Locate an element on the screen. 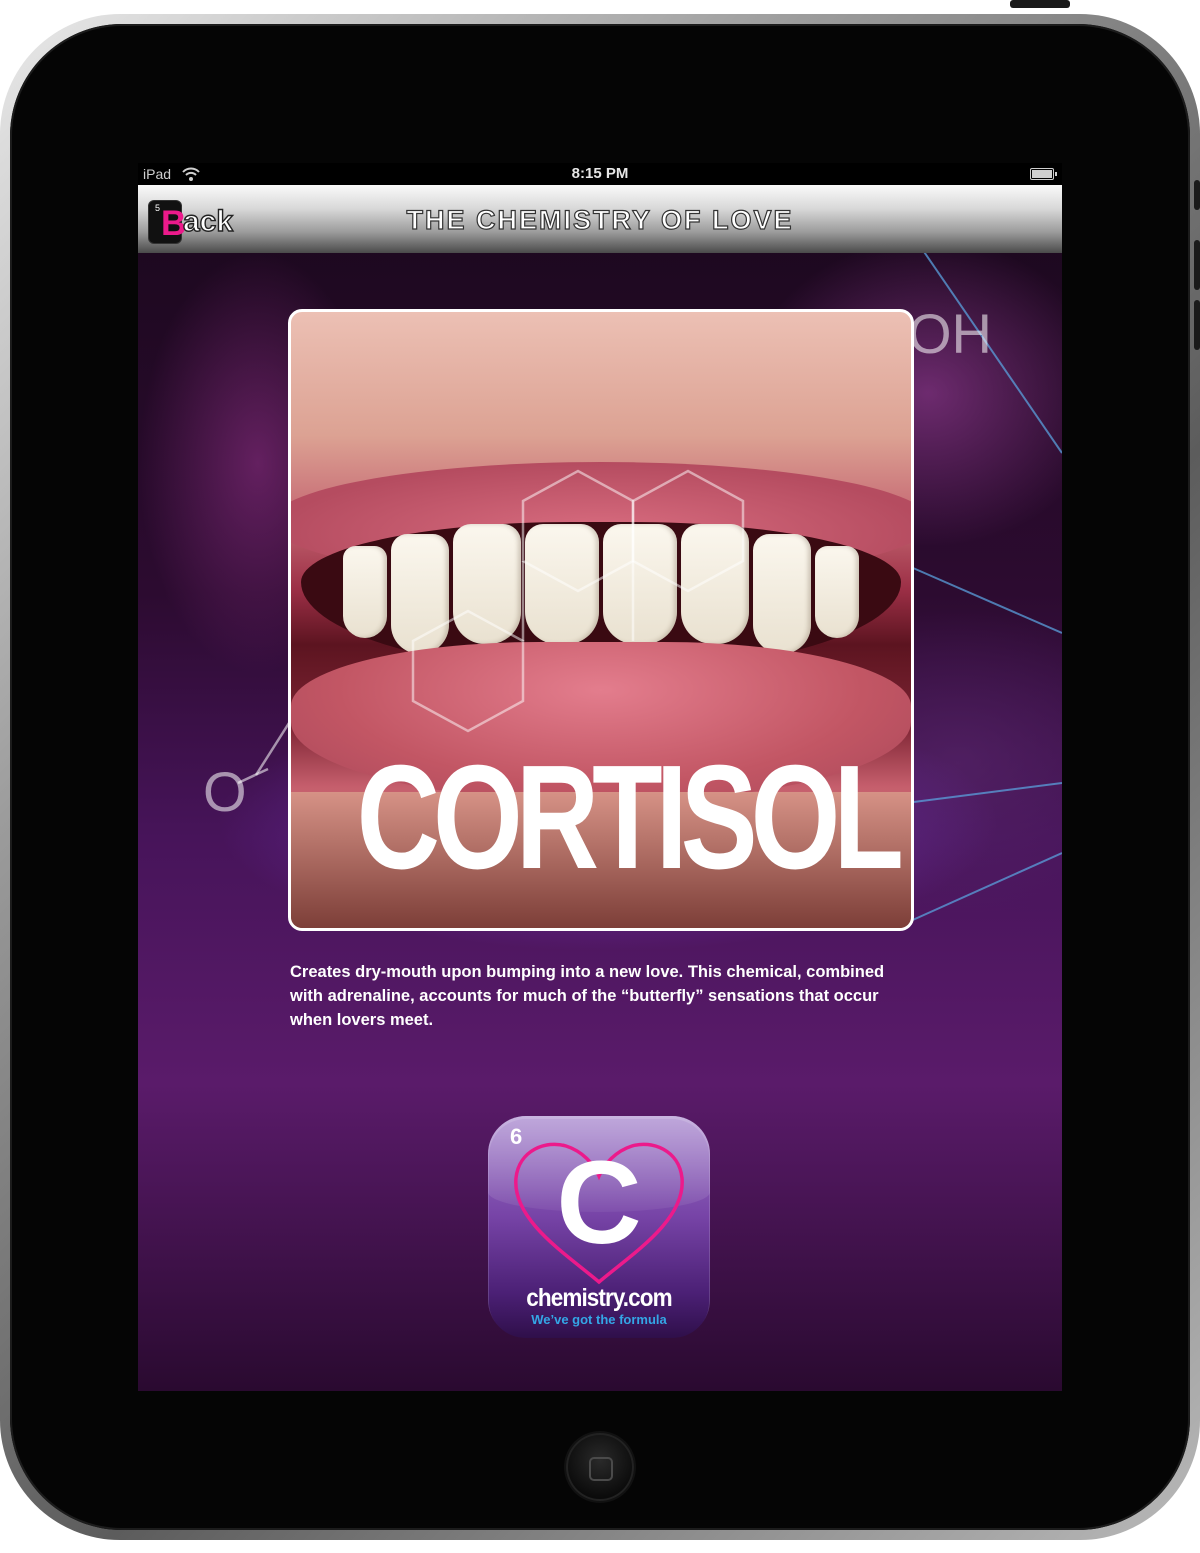 The image size is (1200, 1553). brand-name: chemistry.com is located at coordinates (599, 1298).